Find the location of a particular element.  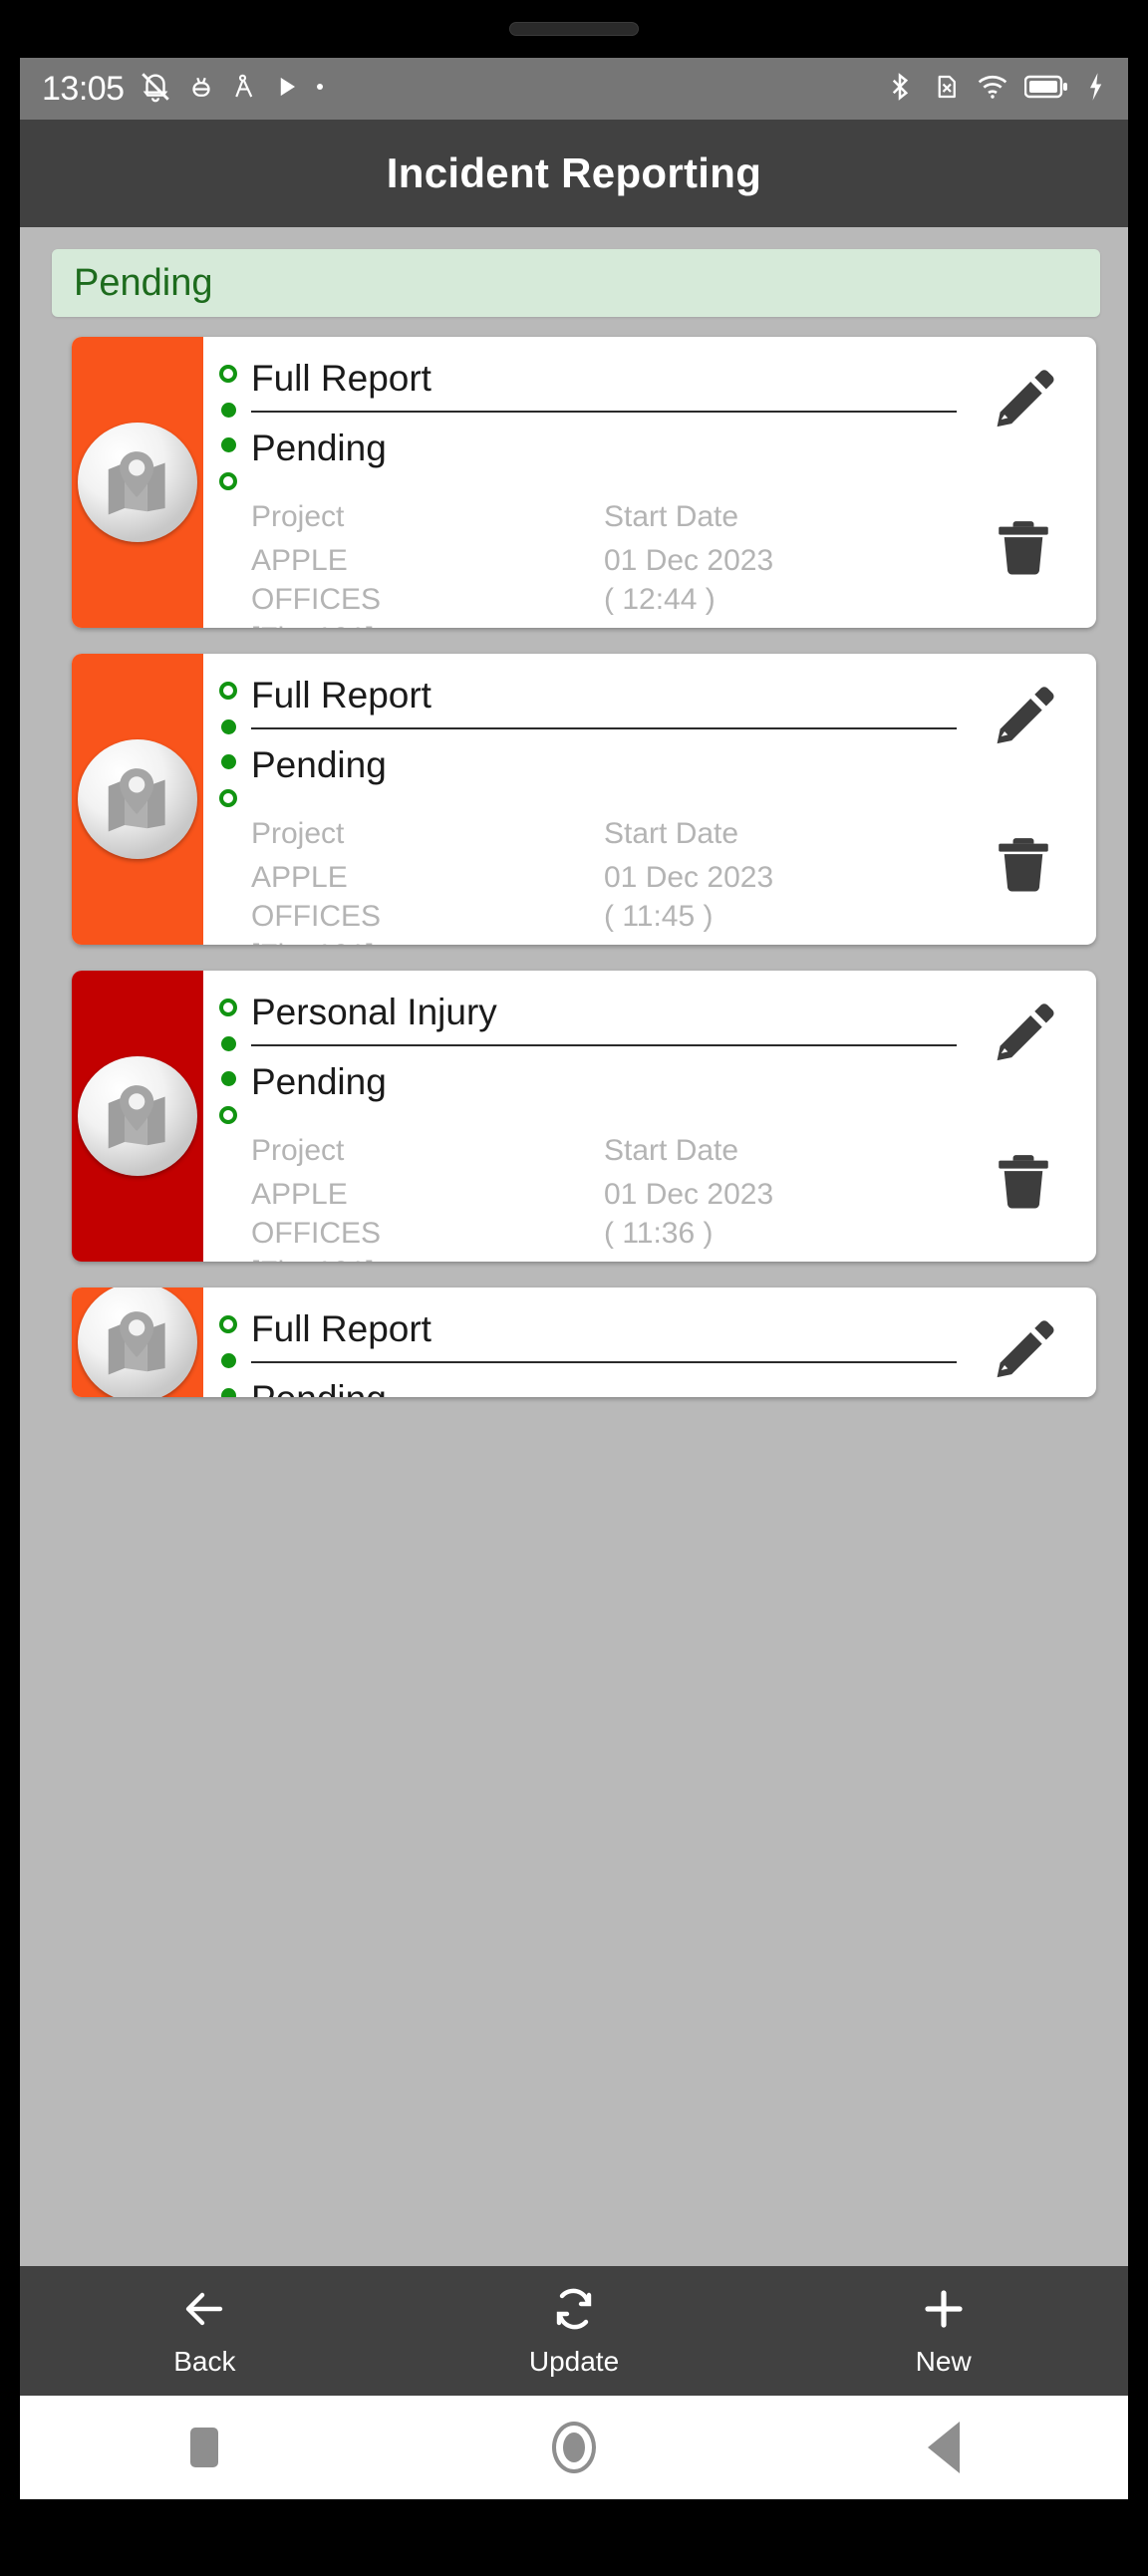

bottom-action-bar: Back Update New is located at coordinates (574, 2331).